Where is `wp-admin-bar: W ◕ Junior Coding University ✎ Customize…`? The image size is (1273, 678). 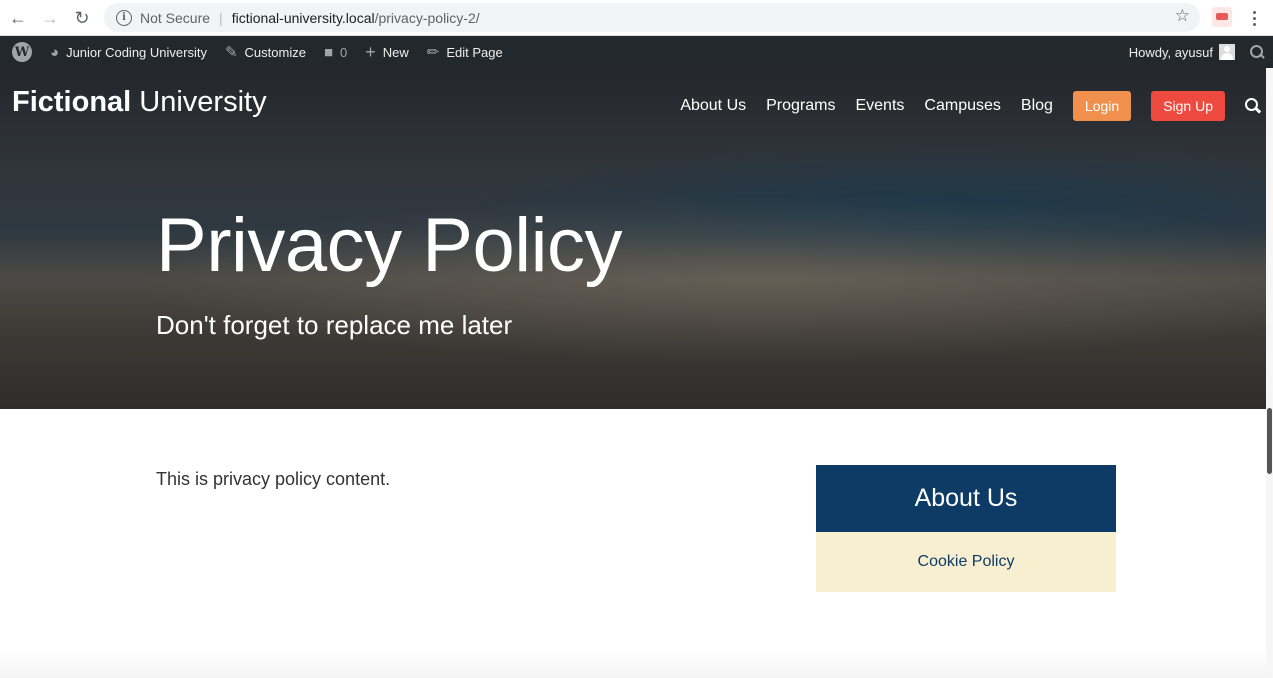 wp-admin-bar: W ◕ Junior Coding University ✎ Customize… is located at coordinates (636, 52).